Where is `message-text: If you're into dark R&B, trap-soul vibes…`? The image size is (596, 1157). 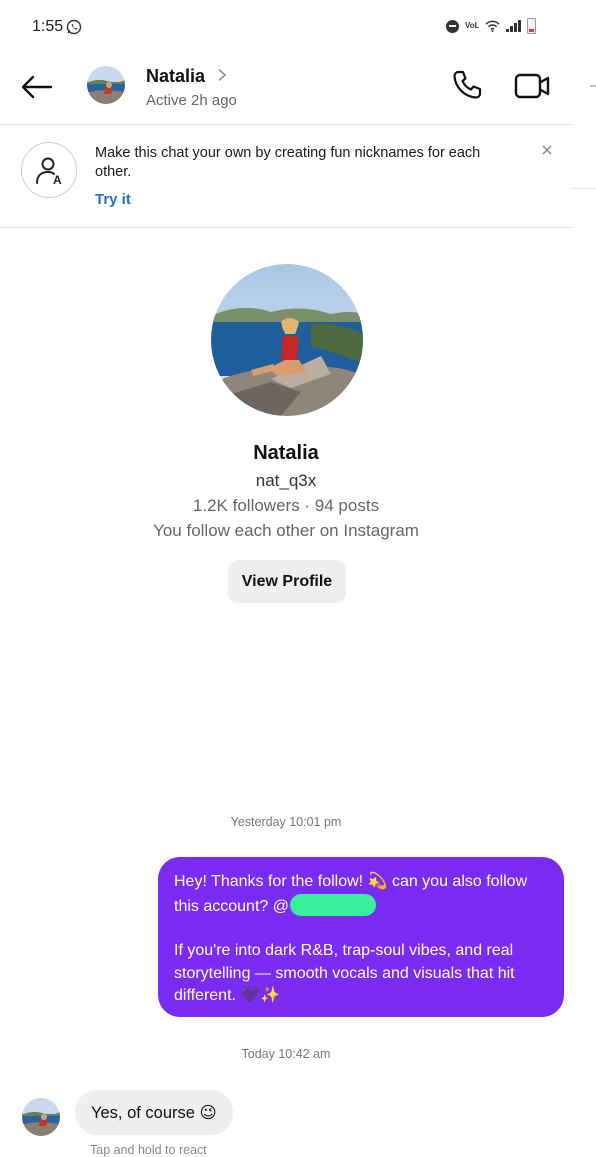
message-text: If you're into dark R&B, trap-soul vibes… is located at coordinates (344, 973).